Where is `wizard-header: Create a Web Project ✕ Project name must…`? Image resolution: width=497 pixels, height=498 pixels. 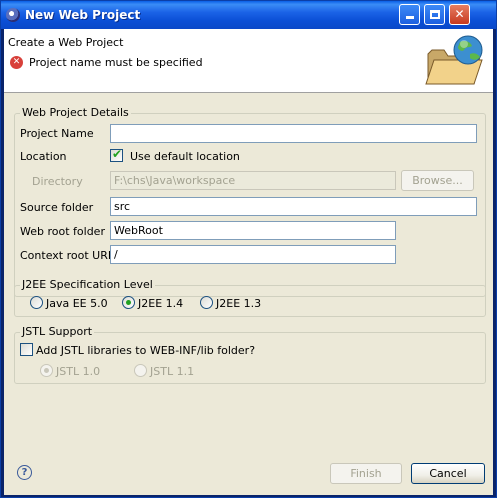 wizard-header: Create a Web Project ✕ Project name must… is located at coordinates (248, 61).